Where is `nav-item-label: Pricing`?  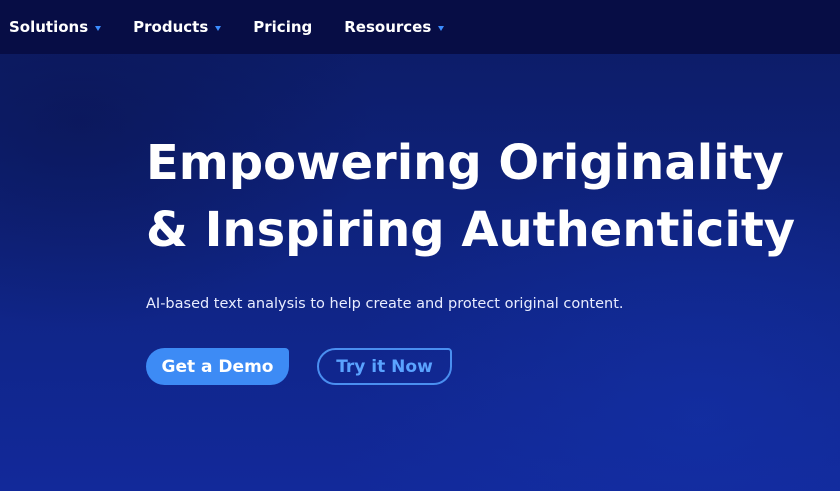
nav-item-label: Pricing is located at coordinates (283, 27).